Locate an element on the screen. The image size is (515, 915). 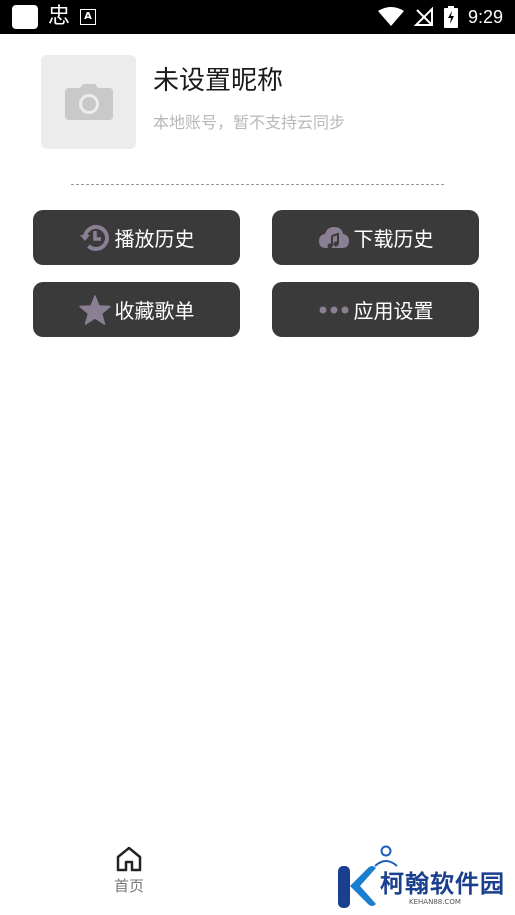
camera-icon is located at coordinates (88, 102).